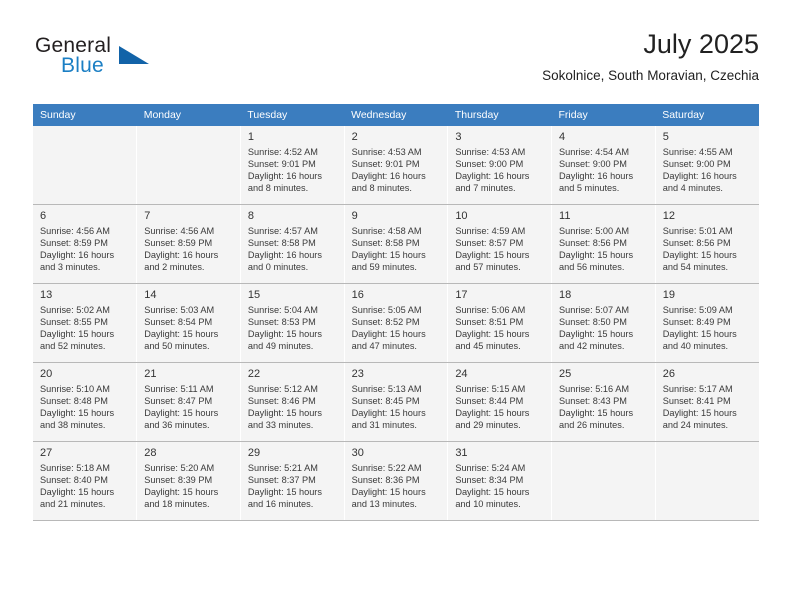 Image resolution: width=792 pixels, height=612 pixels. Describe the element at coordinates (354, 216) in the screenshot. I see `day-number: 9` at that location.